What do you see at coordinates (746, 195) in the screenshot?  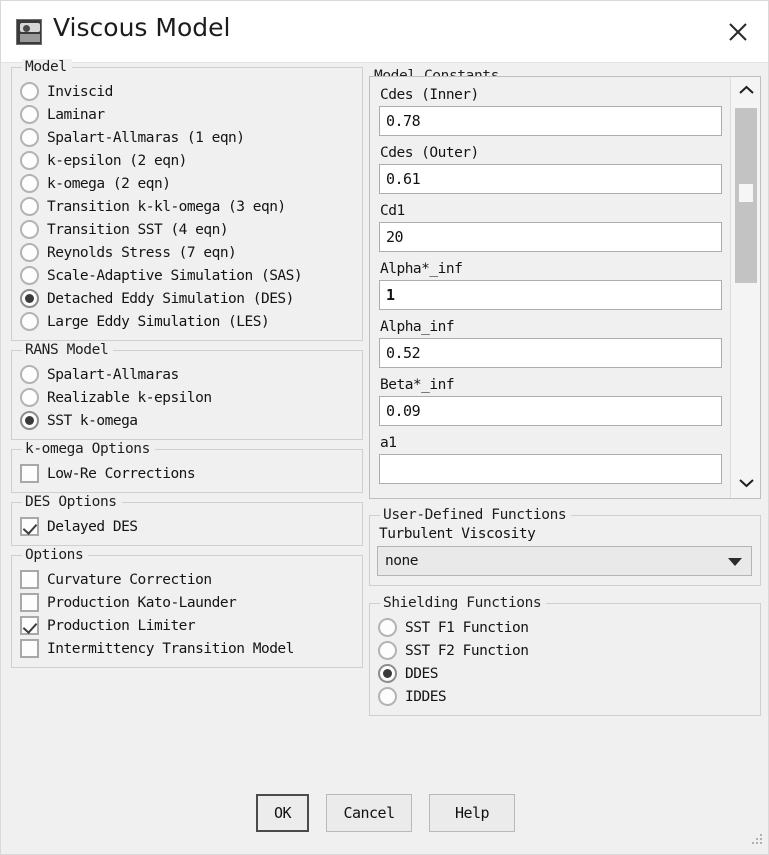 I see `scrollbar-thumb` at bounding box center [746, 195].